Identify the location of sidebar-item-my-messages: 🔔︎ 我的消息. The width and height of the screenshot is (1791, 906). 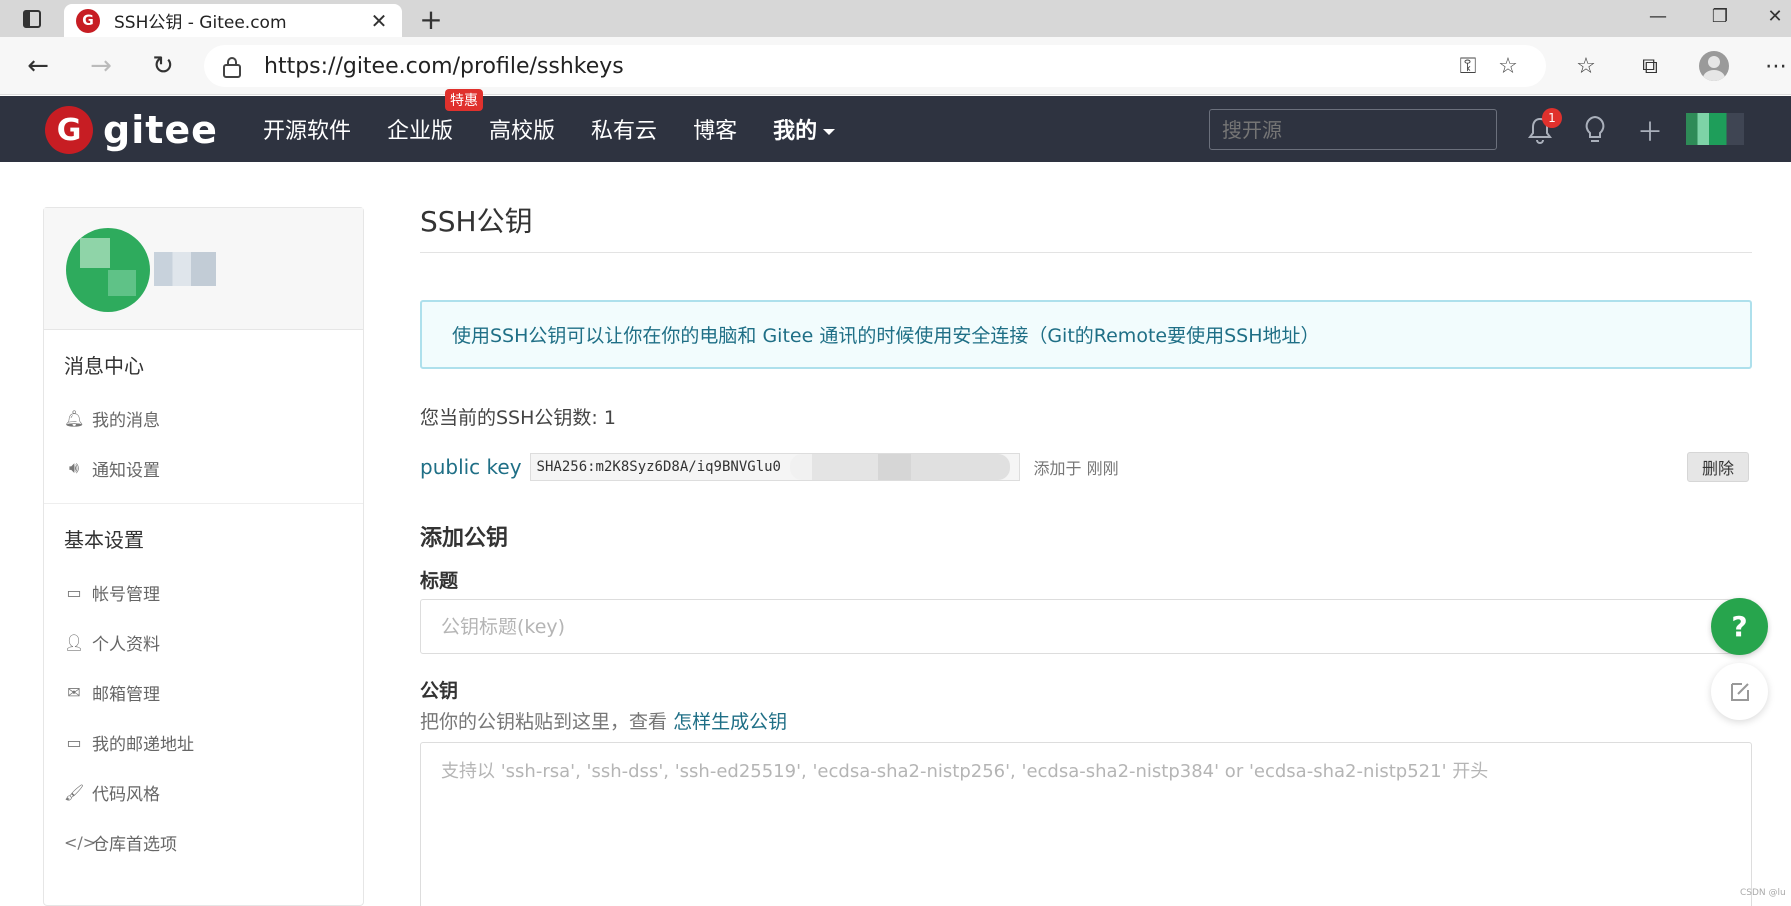
(203, 418).